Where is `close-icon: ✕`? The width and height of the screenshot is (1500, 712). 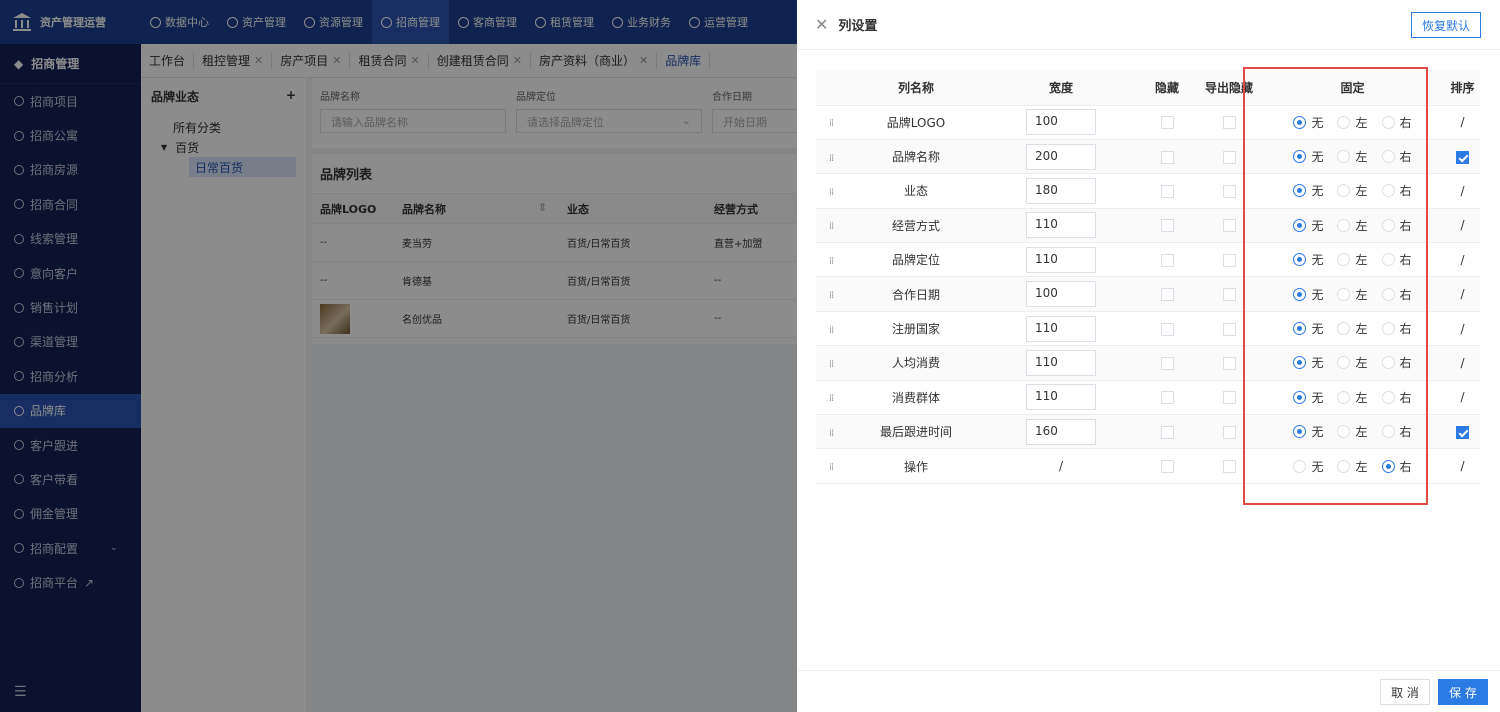 close-icon: ✕ is located at coordinates (821, 24).